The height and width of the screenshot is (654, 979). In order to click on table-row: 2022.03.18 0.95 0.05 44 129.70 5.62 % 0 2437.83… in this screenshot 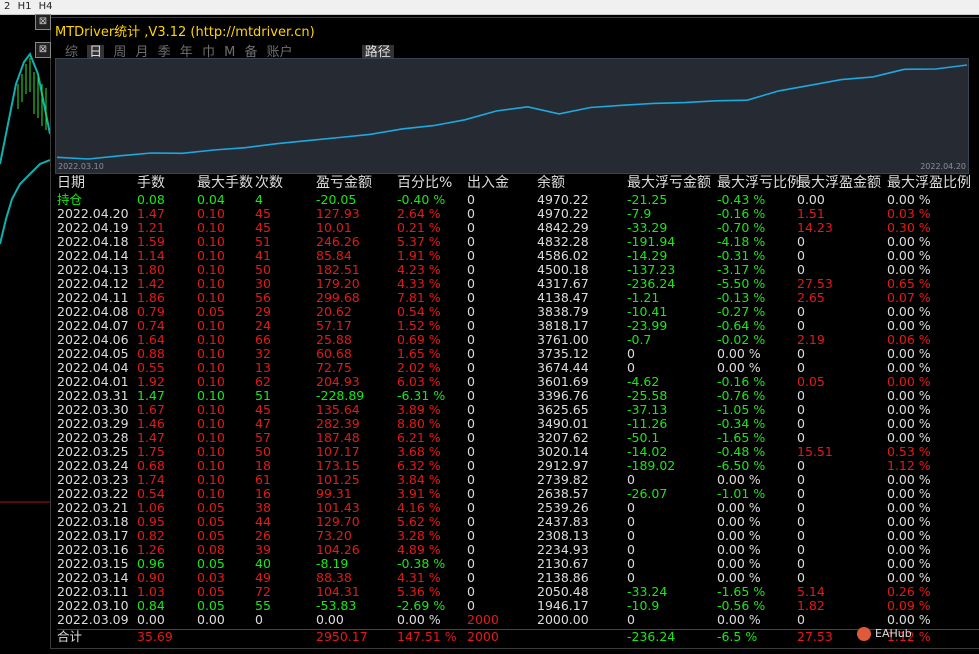, I will do `click(518, 522)`.